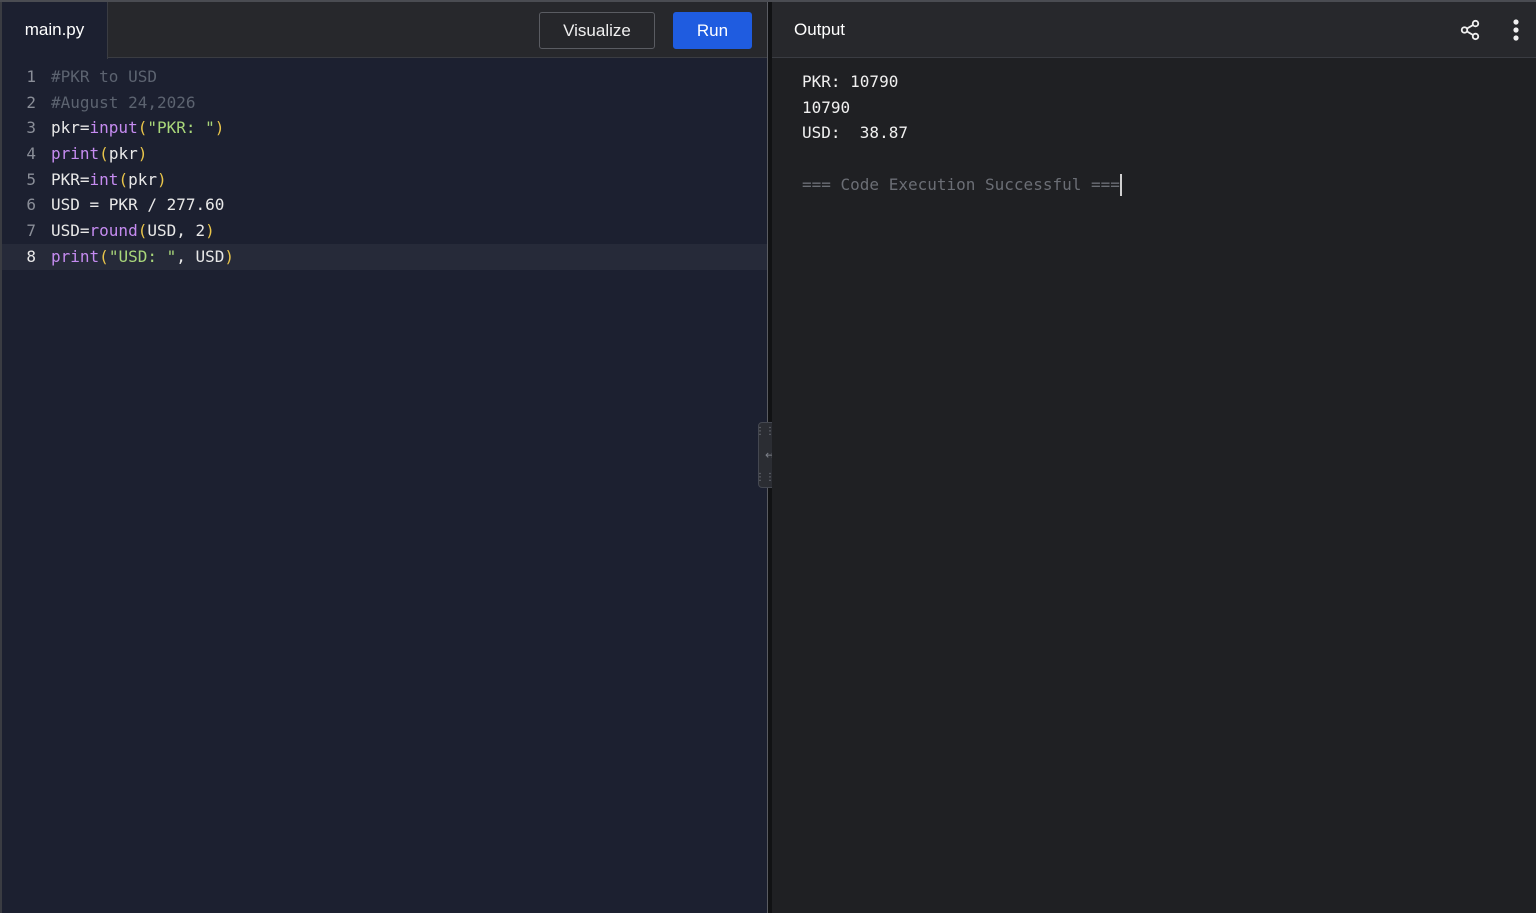 The image size is (1536, 913). Describe the element at coordinates (104, 179) in the screenshot. I see `code-token-func: int` at that location.